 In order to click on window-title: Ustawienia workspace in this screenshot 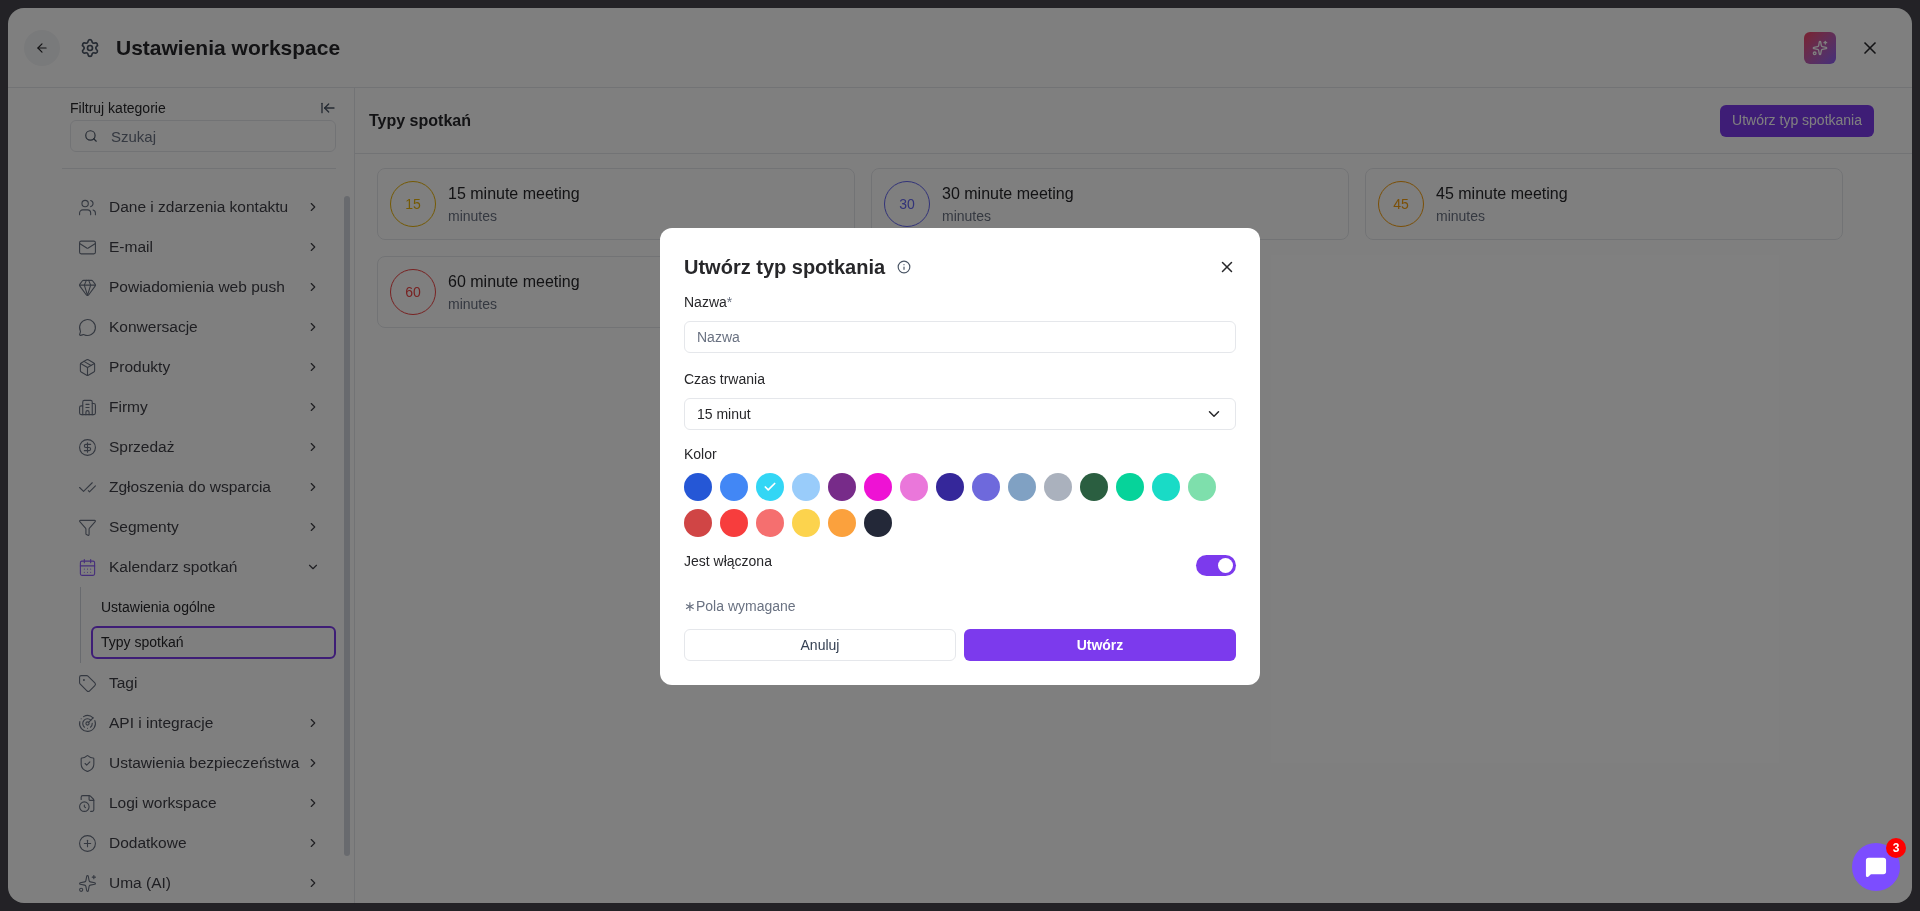, I will do `click(228, 47)`.